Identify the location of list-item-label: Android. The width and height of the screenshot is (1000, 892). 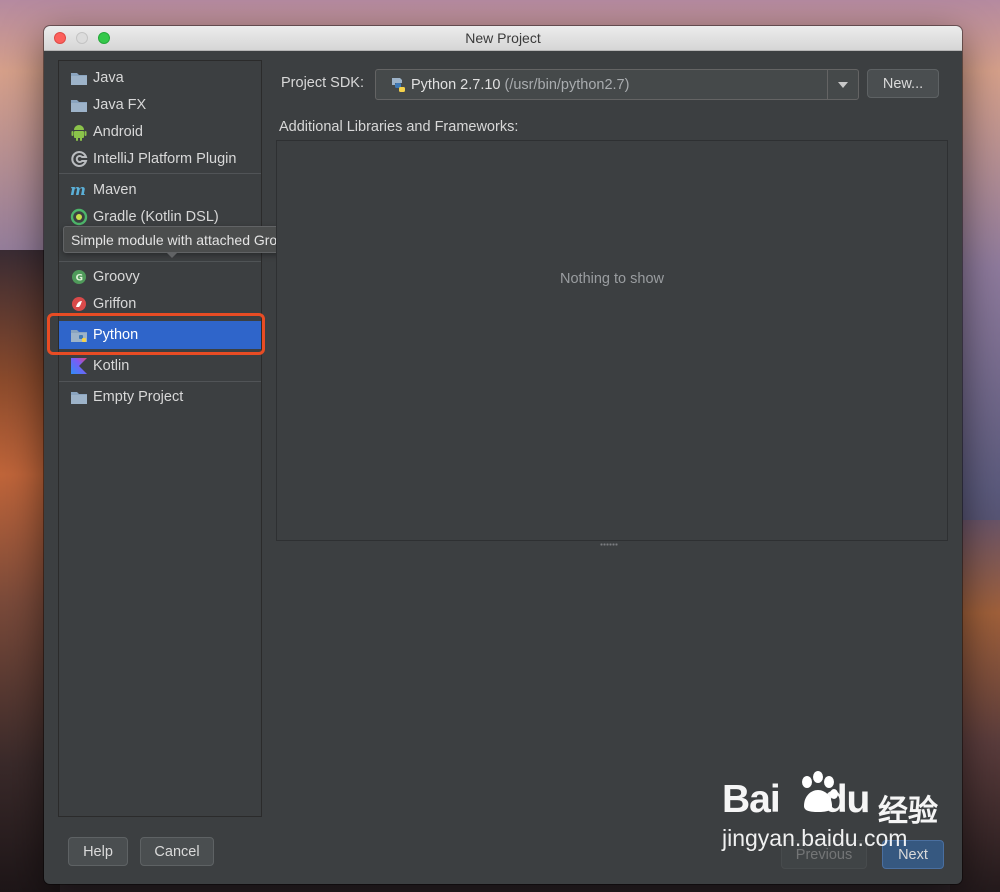
(118, 132).